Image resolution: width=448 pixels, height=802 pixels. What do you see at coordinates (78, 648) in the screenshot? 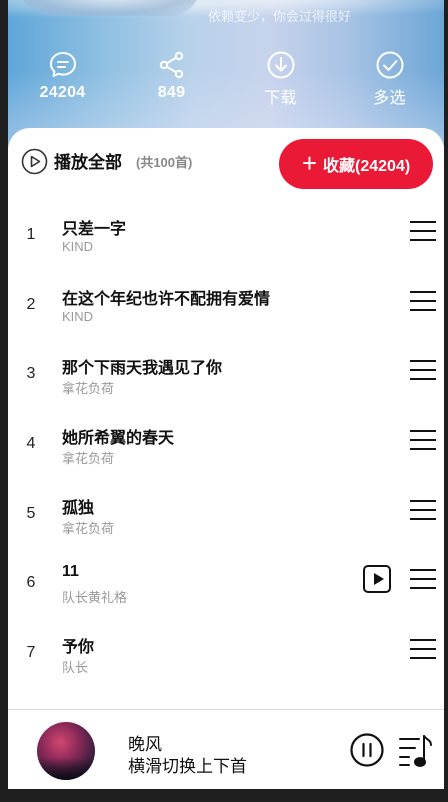
I see `song-title: 予你` at bounding box center [78, 648].